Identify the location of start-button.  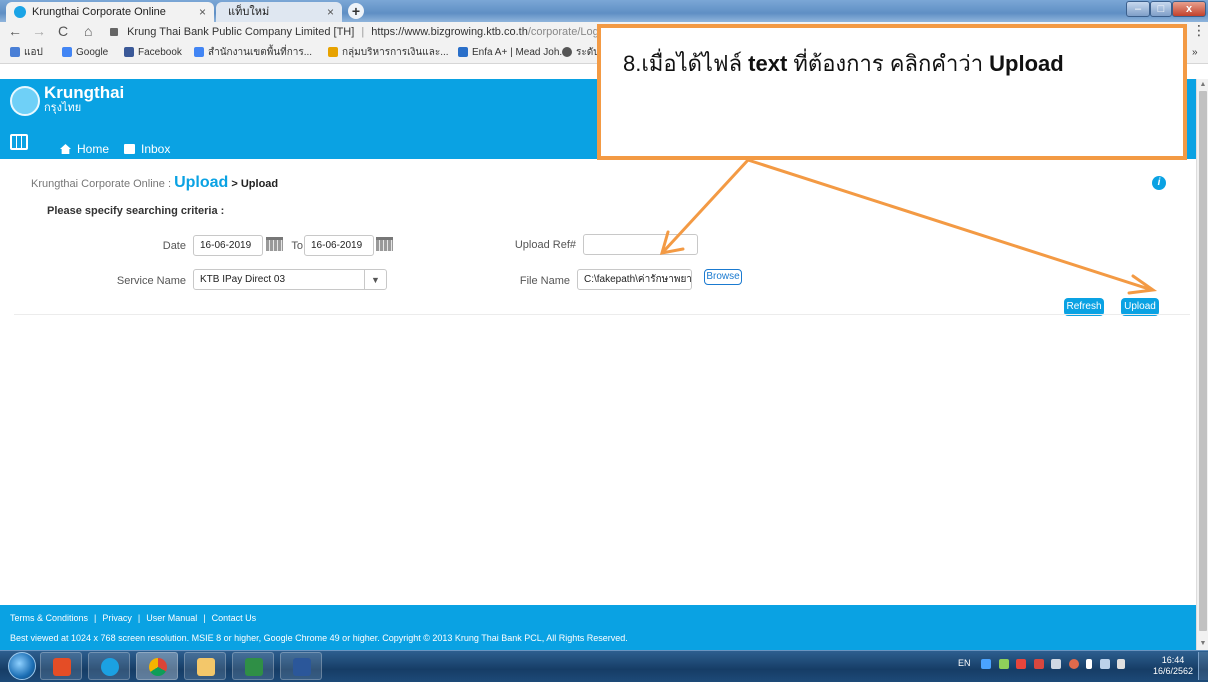
(22, 666).